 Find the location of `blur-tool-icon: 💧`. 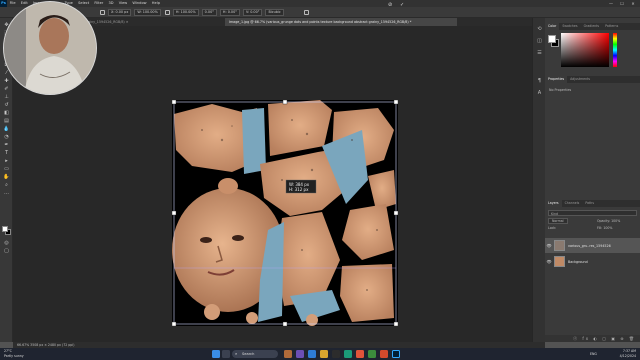

blur-tool-icon: 💧 is located at coordinates (6, 129).